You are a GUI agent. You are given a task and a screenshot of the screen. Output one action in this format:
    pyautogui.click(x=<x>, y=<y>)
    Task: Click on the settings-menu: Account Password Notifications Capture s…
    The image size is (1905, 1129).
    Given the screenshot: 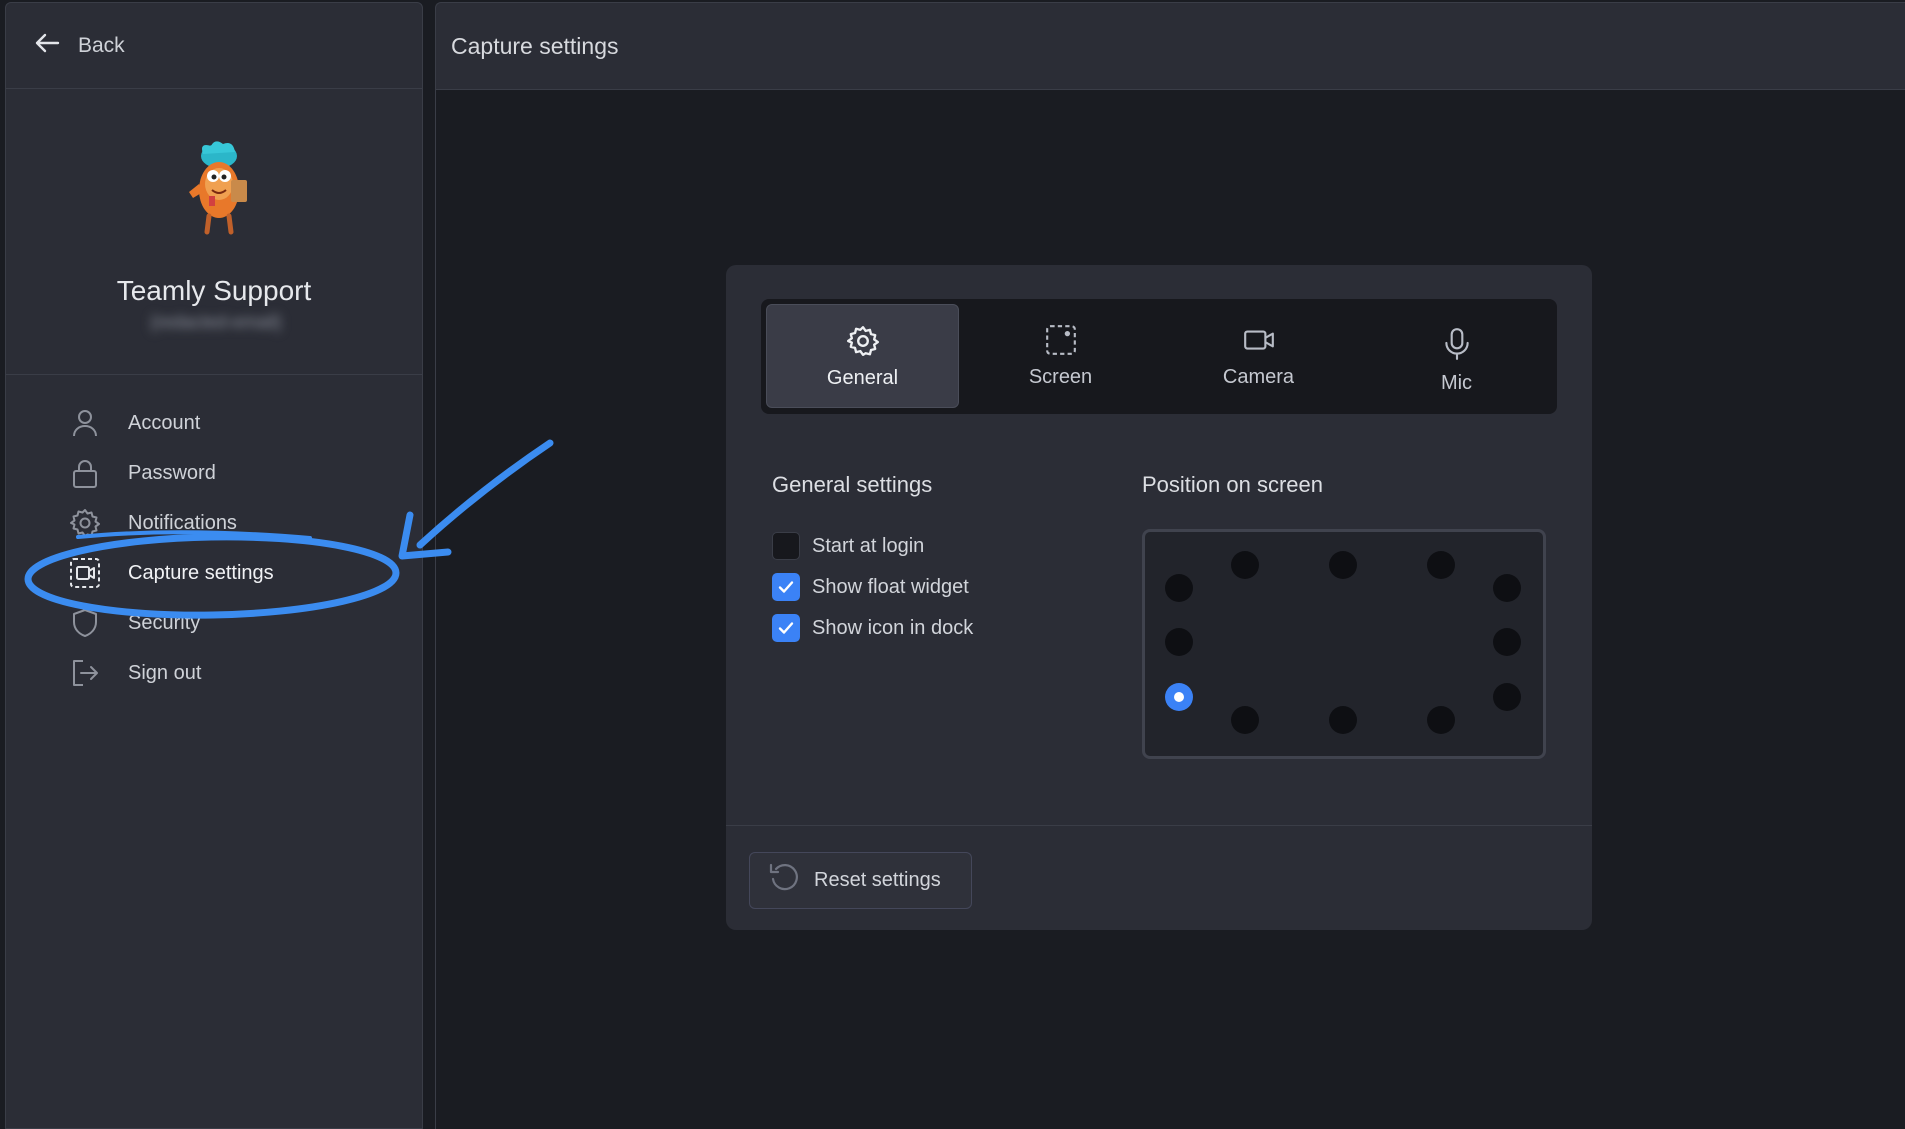 What is the action you would take?
    pyautogui.click(x=214, y=548)
    